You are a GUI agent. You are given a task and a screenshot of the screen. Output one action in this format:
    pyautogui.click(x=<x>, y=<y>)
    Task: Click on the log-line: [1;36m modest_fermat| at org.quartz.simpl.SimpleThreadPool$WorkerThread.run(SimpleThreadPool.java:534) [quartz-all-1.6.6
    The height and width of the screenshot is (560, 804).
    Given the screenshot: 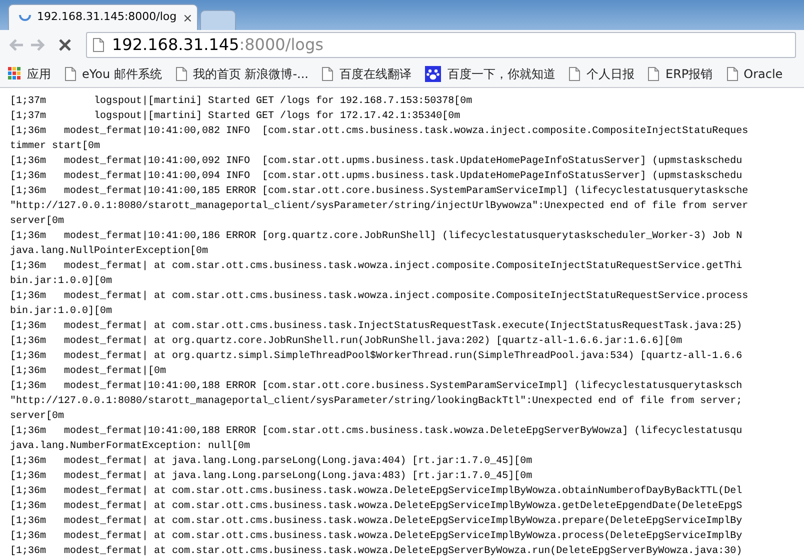 What is the action you would take?
    pyautogui.click(x=376, y=357)
    